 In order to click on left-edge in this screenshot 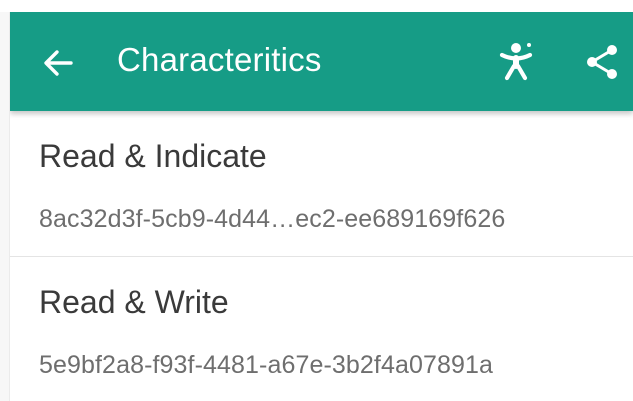, I will do `click(5, 206)`.